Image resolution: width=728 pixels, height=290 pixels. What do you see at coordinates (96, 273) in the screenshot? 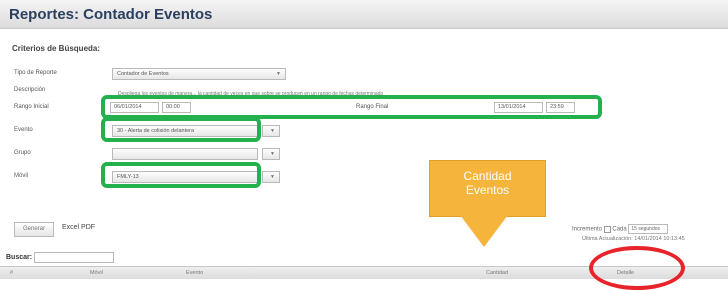
I see `column-header: Móvil` at bounding box center [96, 273].